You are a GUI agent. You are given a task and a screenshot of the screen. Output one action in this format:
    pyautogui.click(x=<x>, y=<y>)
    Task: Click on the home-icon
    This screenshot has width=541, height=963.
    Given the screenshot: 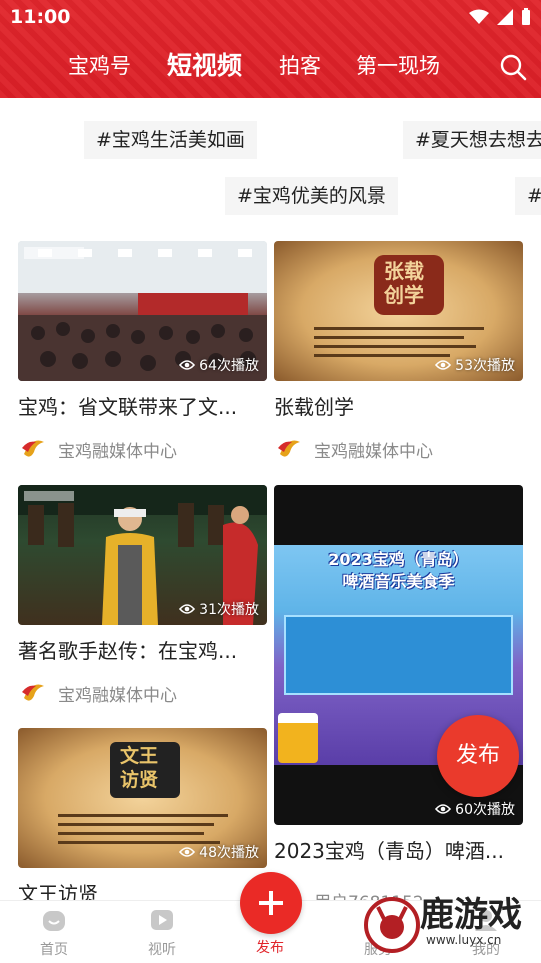 What is the action you would take?
    pyautogui.click(x=54, y=921)
    